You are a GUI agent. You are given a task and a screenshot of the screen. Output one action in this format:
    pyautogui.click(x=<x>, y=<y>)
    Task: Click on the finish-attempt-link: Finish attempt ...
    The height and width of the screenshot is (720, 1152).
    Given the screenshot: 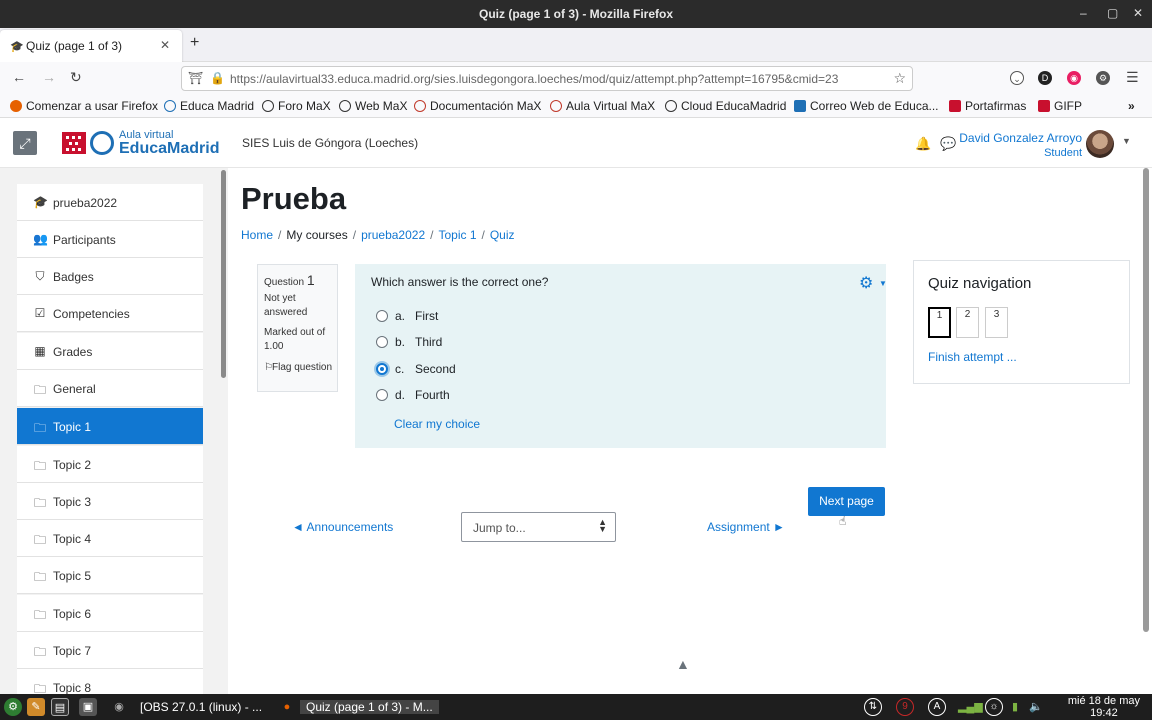 What is the action you would take?
    pyautogui.click(x=972, y=357)
    